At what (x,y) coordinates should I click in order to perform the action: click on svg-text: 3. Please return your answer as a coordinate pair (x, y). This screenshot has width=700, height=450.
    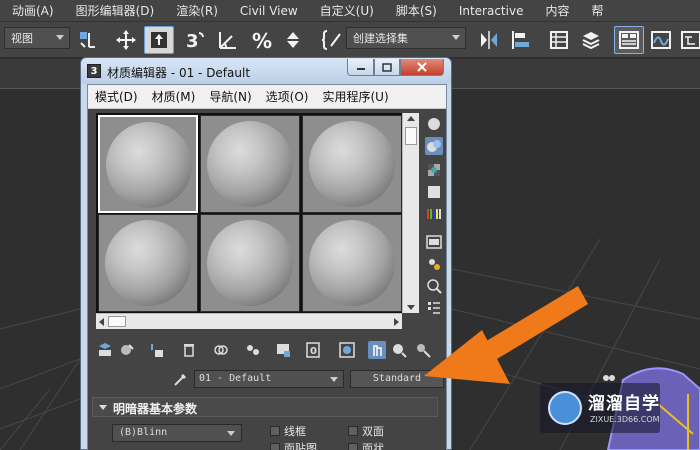
    Looking at the image, I should click on (192, 41).